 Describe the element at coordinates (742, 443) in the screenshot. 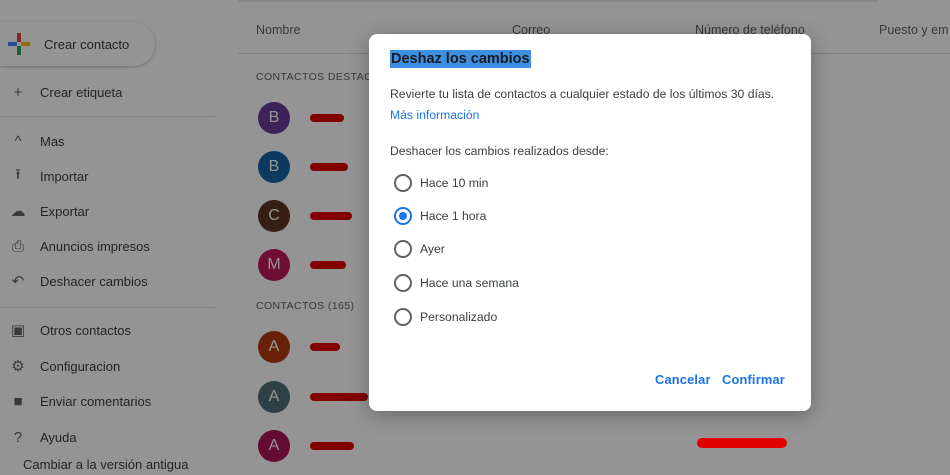

I see `redaction-mark` at that location.